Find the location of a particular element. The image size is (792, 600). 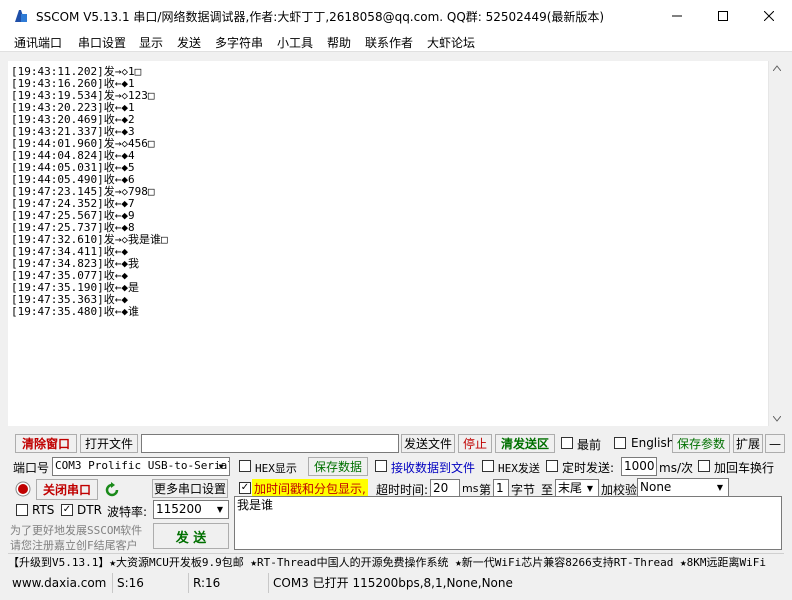

hex-display-checkbox is located at coordinates (245, 466).